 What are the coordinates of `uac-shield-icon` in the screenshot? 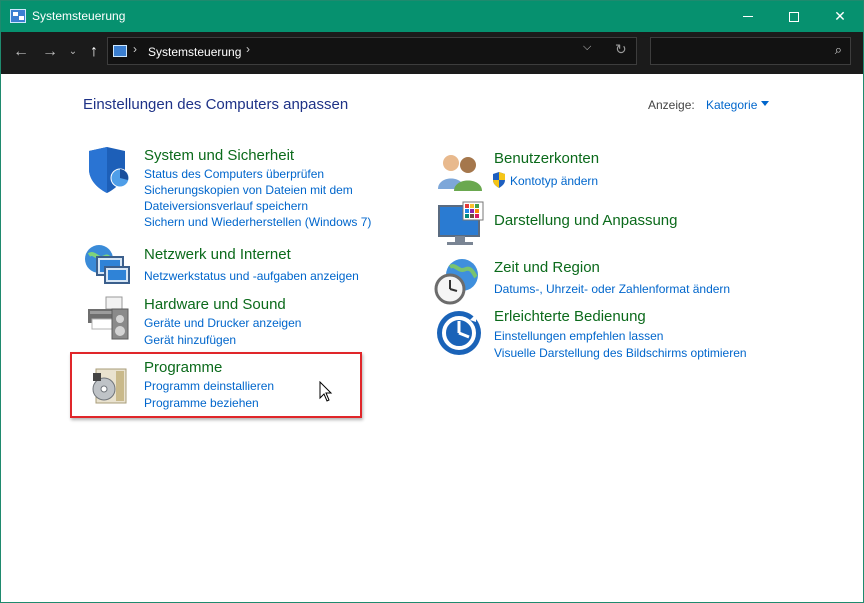 It's located at (499, 180).